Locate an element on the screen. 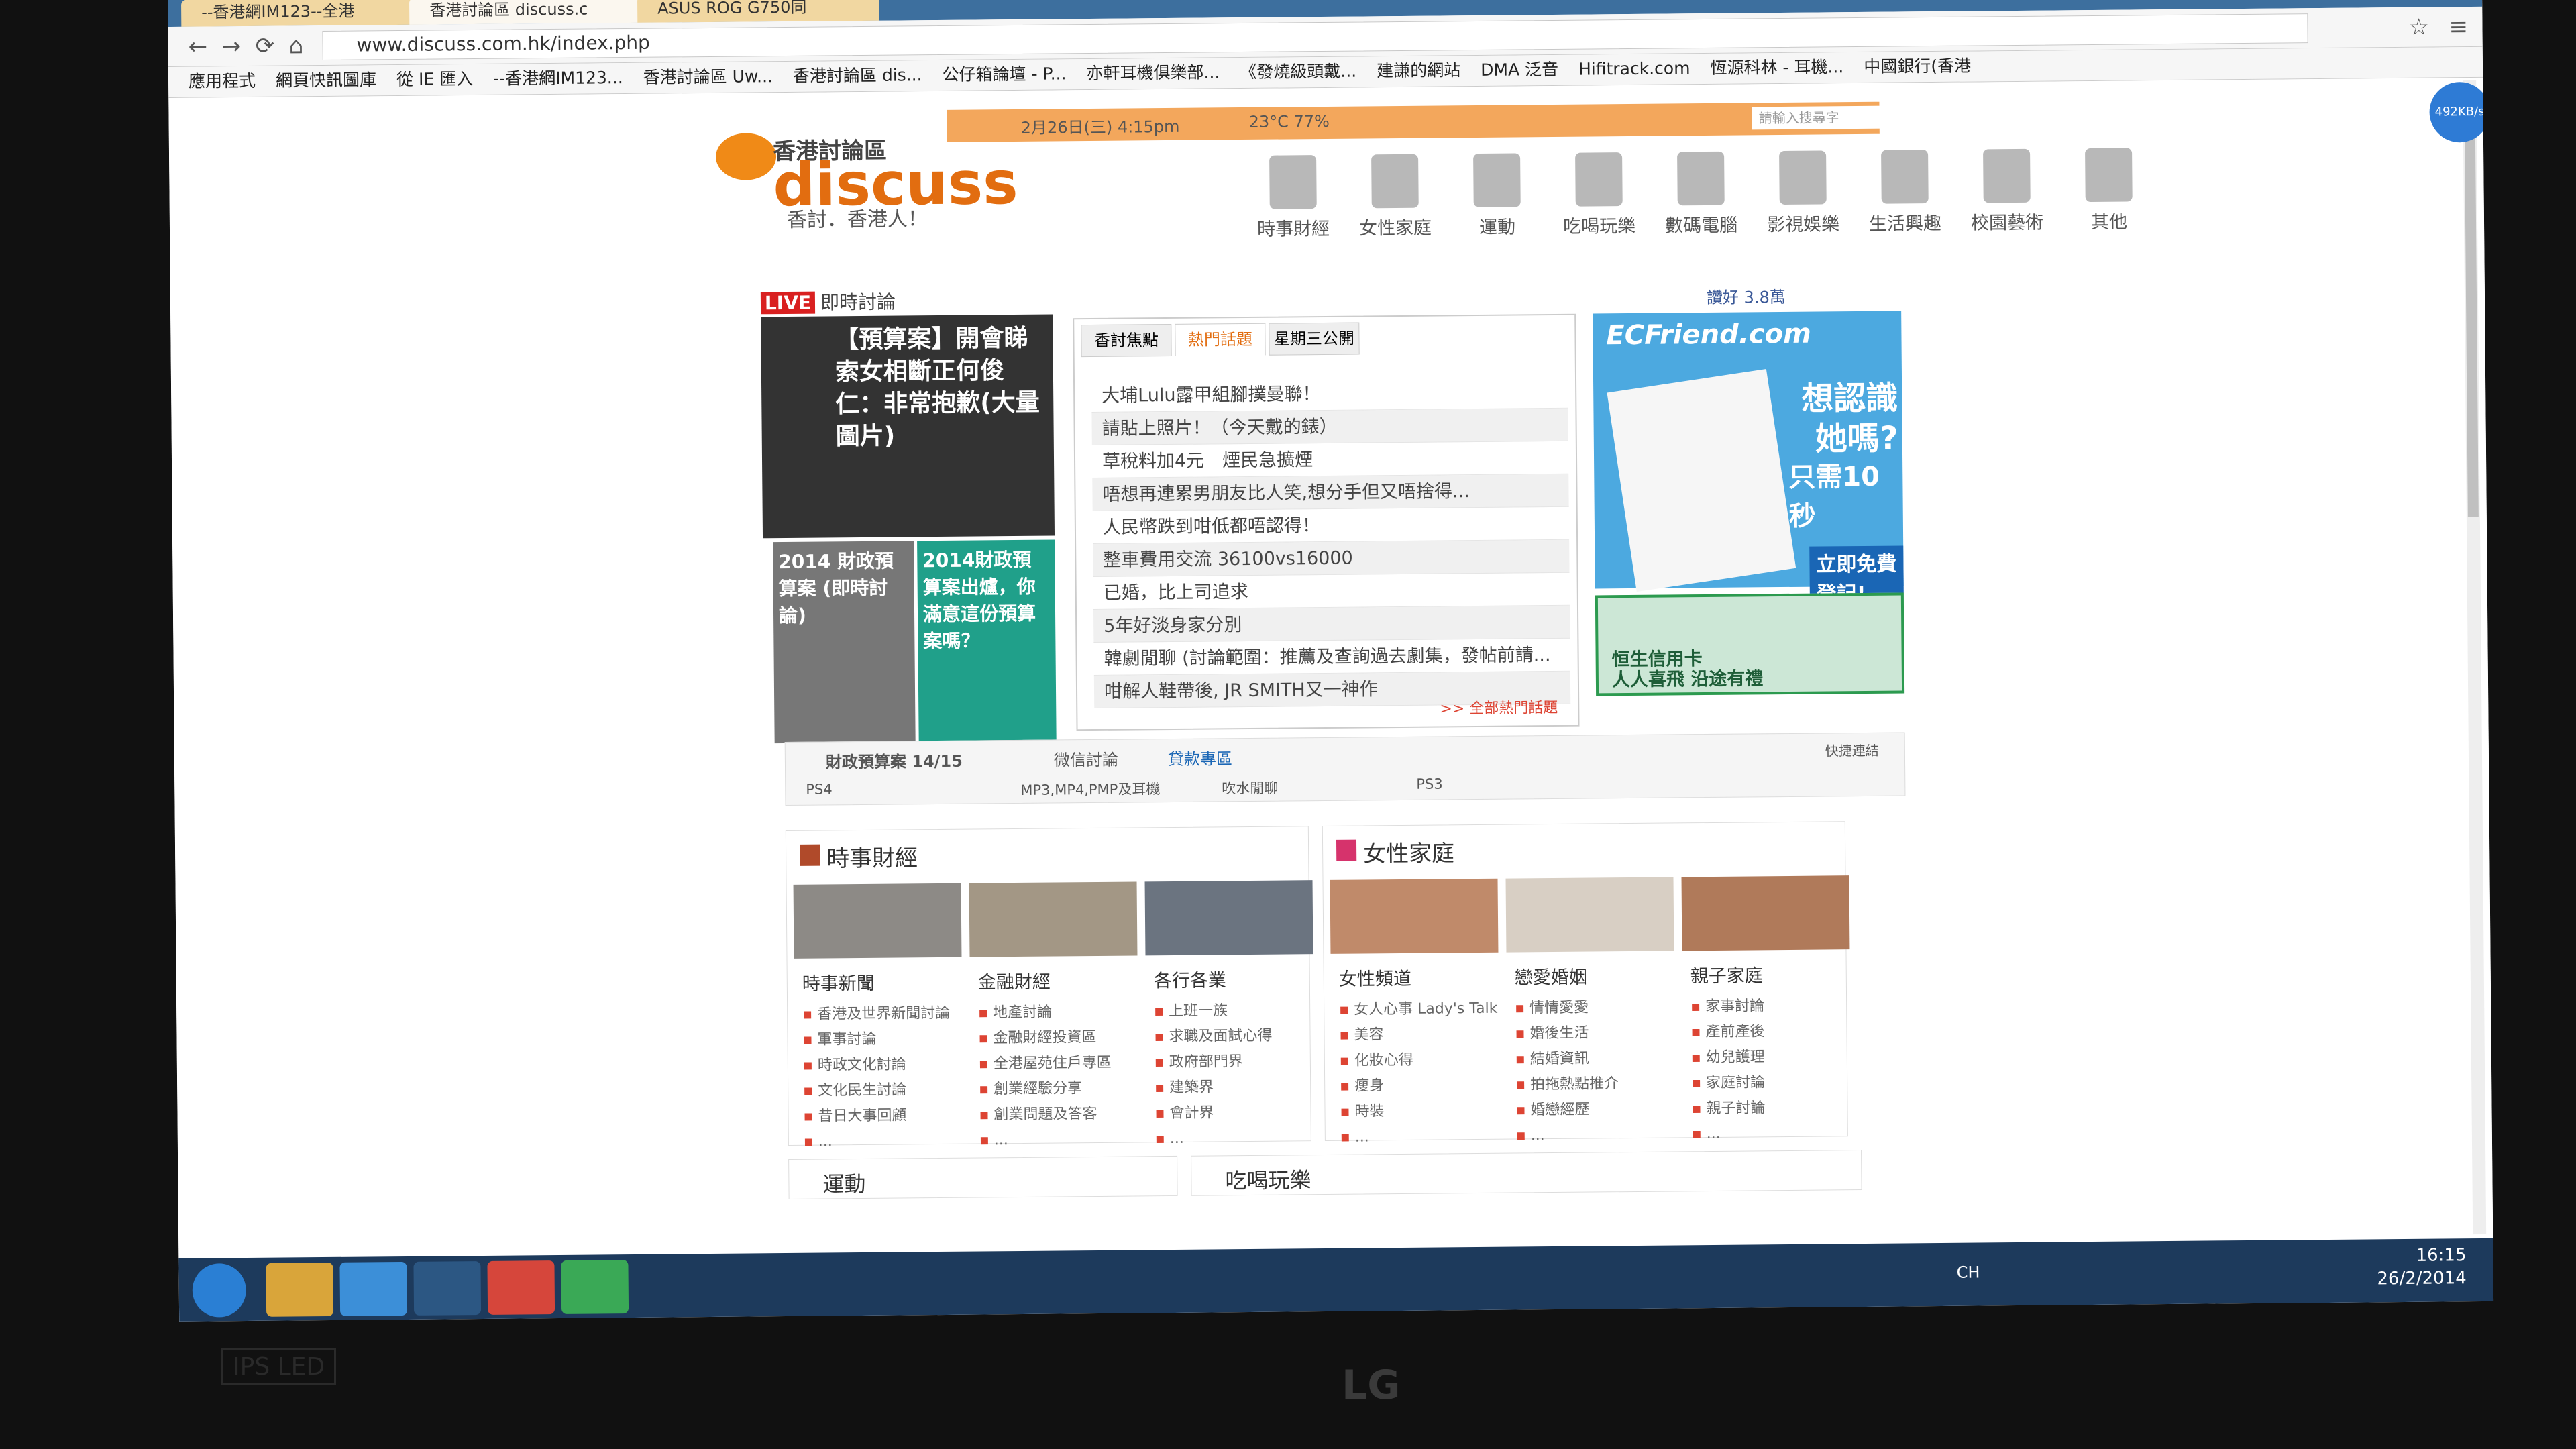 The image size is (2576, 1449). column-heading: 各行各業 is located at coordinates (1233, 978).